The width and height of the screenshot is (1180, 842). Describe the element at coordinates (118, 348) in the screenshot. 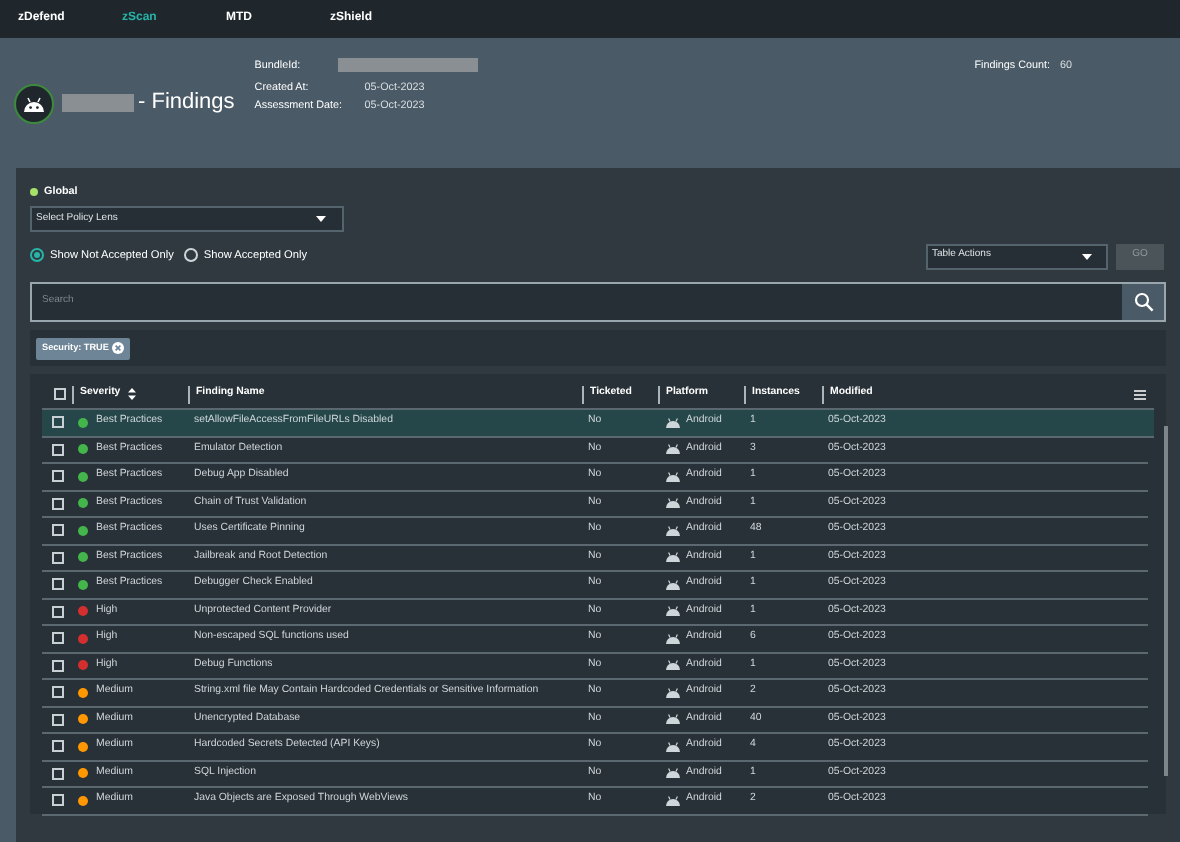

I see `close-icon` at that location.